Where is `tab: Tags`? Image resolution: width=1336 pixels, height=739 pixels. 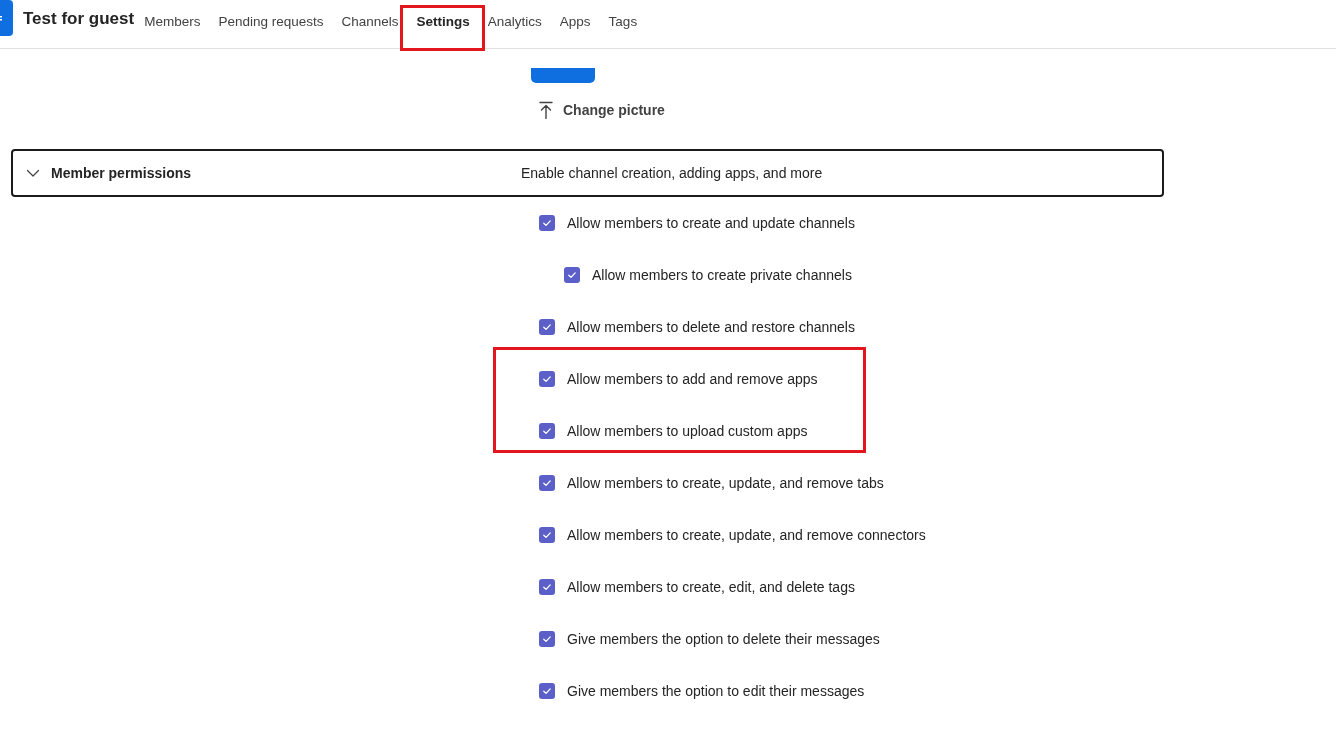 tab: Tags is located at coordinates (623, 22).